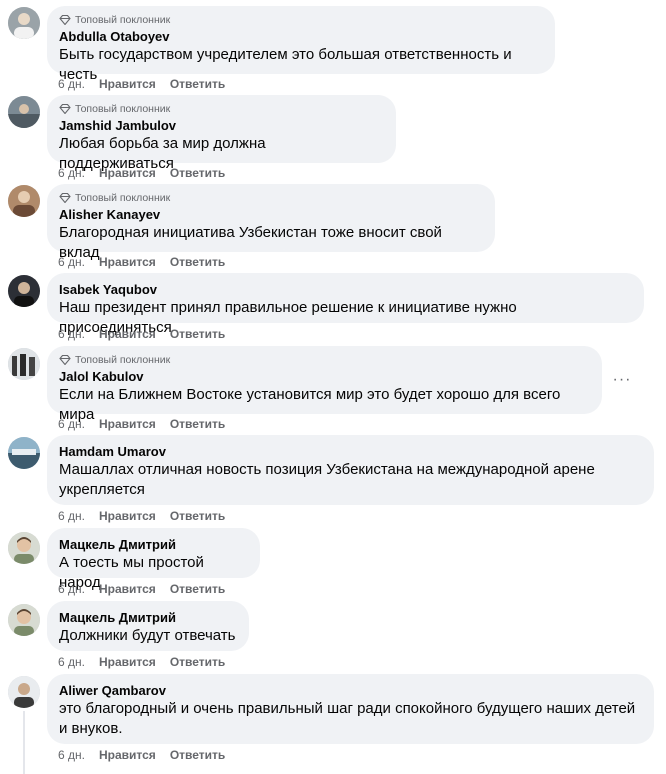 This screenshot has width=666, height=774. Describe the element at coordinates (622, 380) in the screenshot. I see `more-options-icon: ···` at that location.